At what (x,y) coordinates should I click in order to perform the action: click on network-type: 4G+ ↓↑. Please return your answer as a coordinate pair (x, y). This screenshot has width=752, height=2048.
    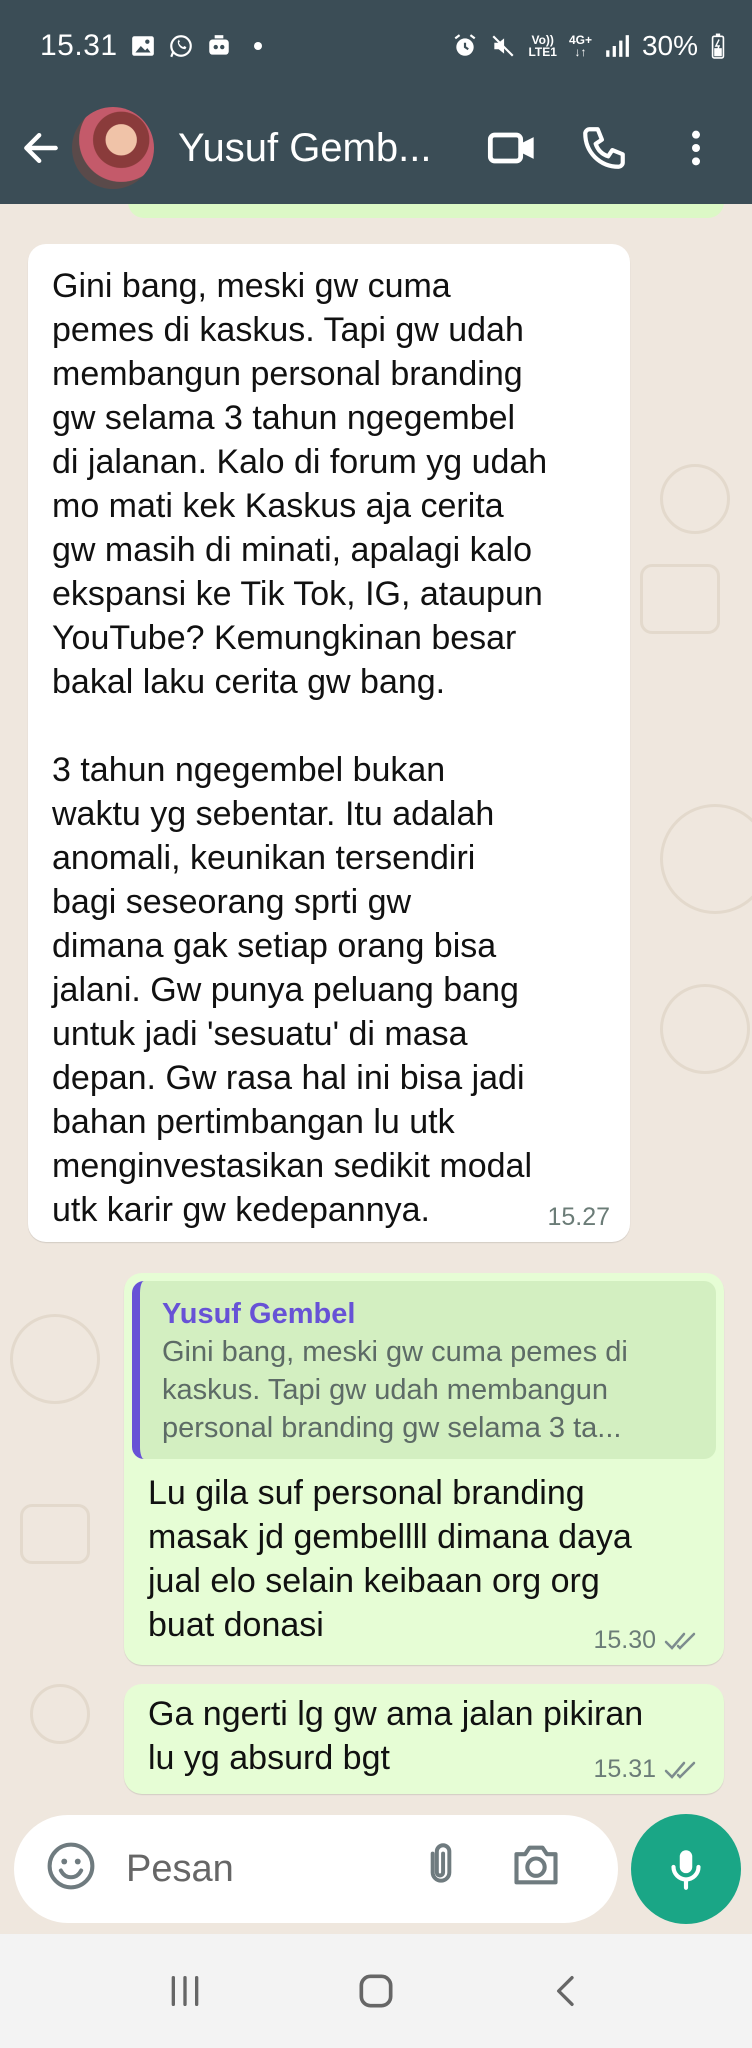
    Looking at the image, I should click on (580, 46).